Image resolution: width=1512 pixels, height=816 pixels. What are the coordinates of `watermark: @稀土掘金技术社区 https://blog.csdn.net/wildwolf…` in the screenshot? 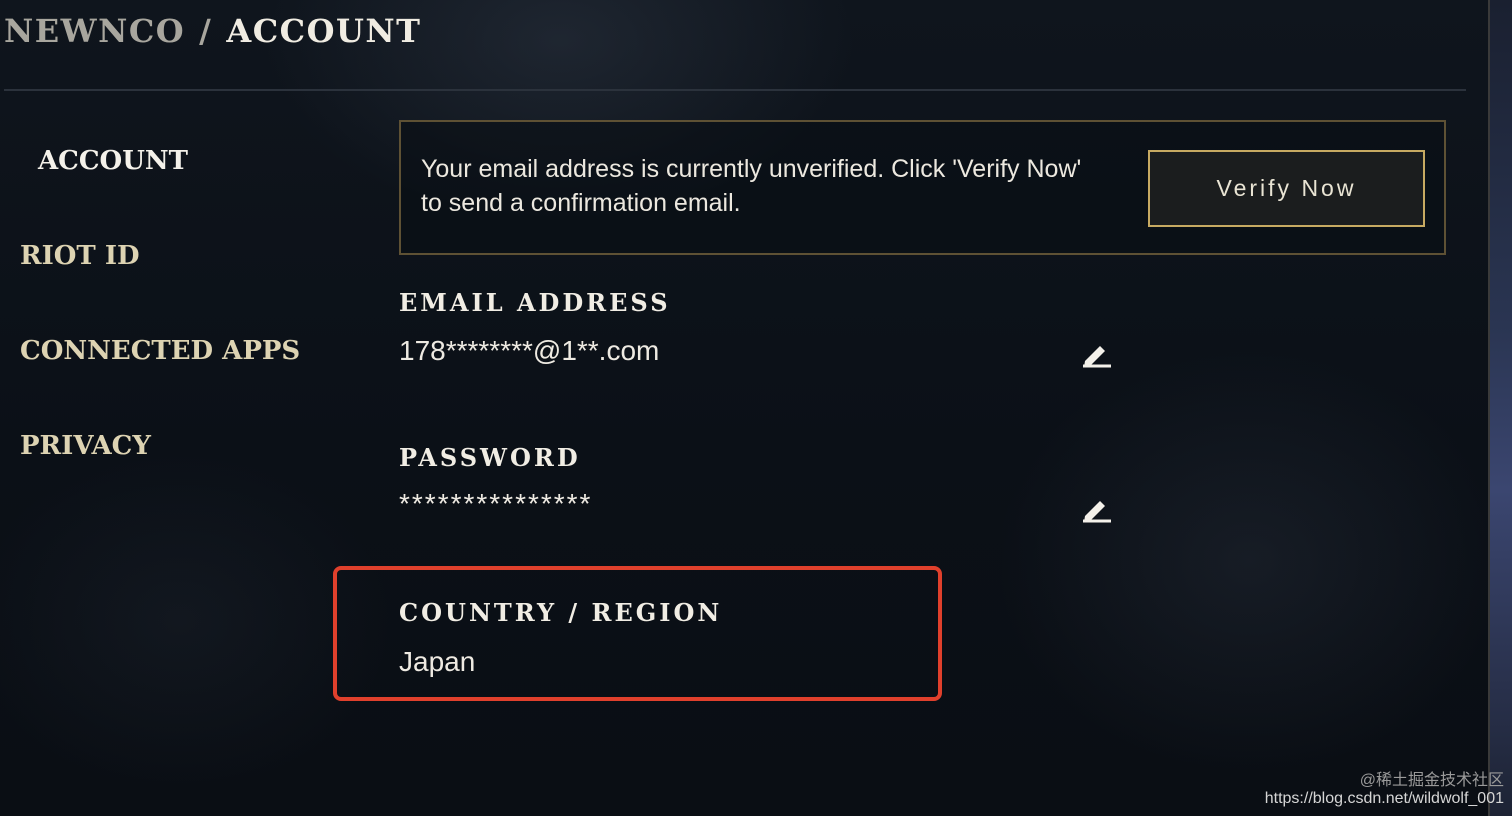 It's located at (1384, 790).